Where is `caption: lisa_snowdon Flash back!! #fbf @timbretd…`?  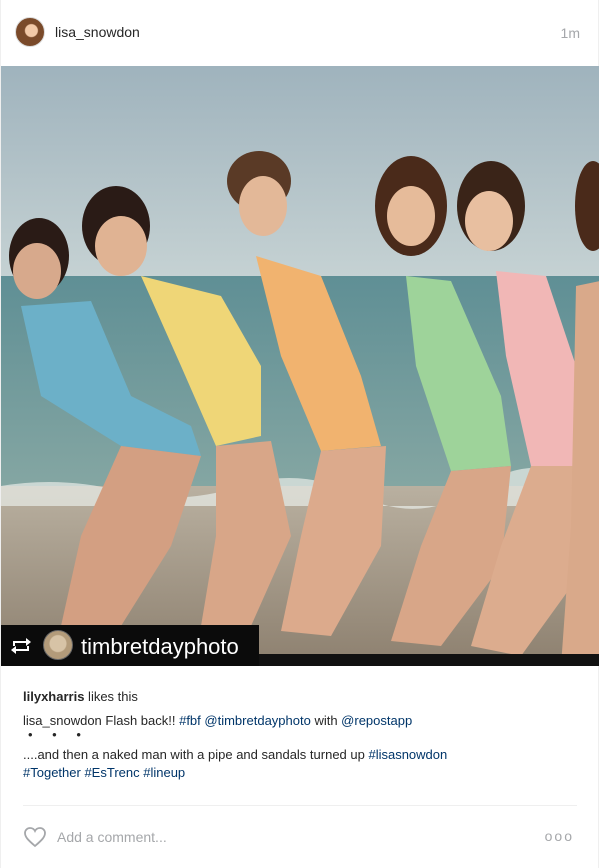
caption: lisa_snowdon Flash back!! #fbf @timbretd… is located at coordinates (303, 747).